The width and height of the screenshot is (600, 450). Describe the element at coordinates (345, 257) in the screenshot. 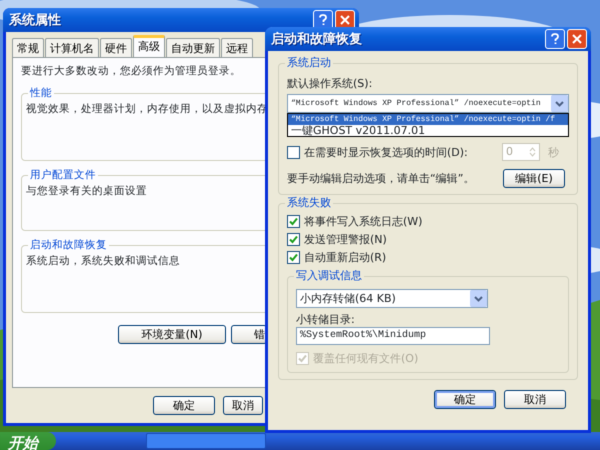

I see `checkbox-label: 自动重新启动(R)` at that location.